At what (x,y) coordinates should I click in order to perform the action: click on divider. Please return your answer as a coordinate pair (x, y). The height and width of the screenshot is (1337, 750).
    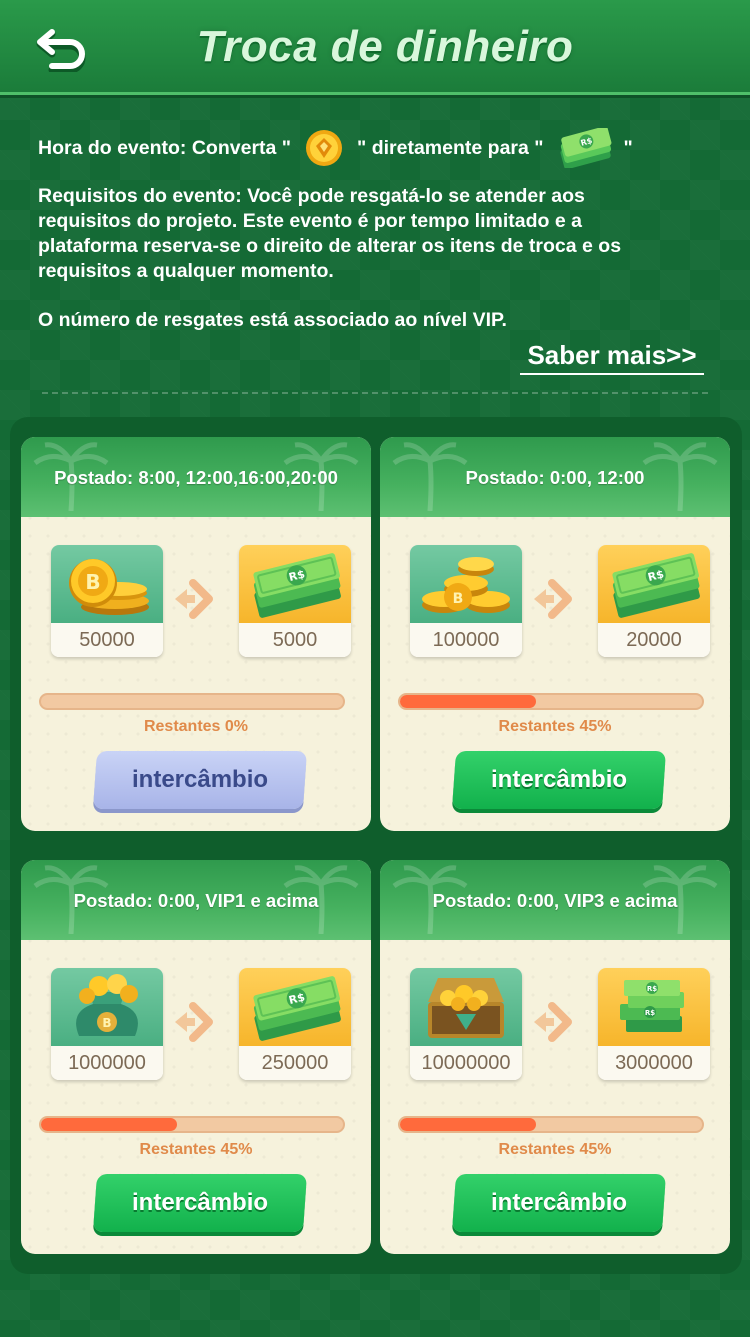
    Looking at the image, I should click on (375, 393).